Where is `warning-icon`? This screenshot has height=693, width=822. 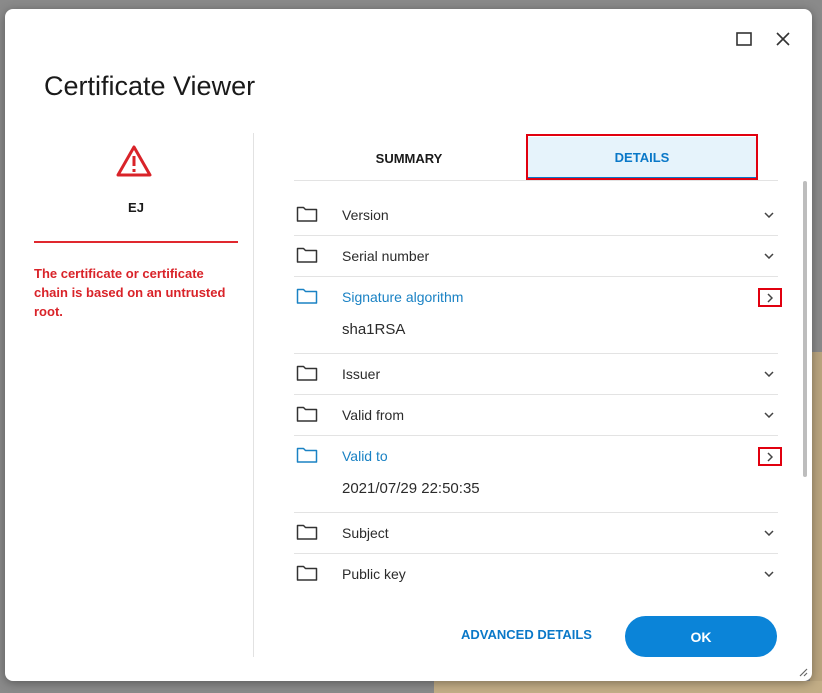 warning-icon is located at coordinates (134, 161).